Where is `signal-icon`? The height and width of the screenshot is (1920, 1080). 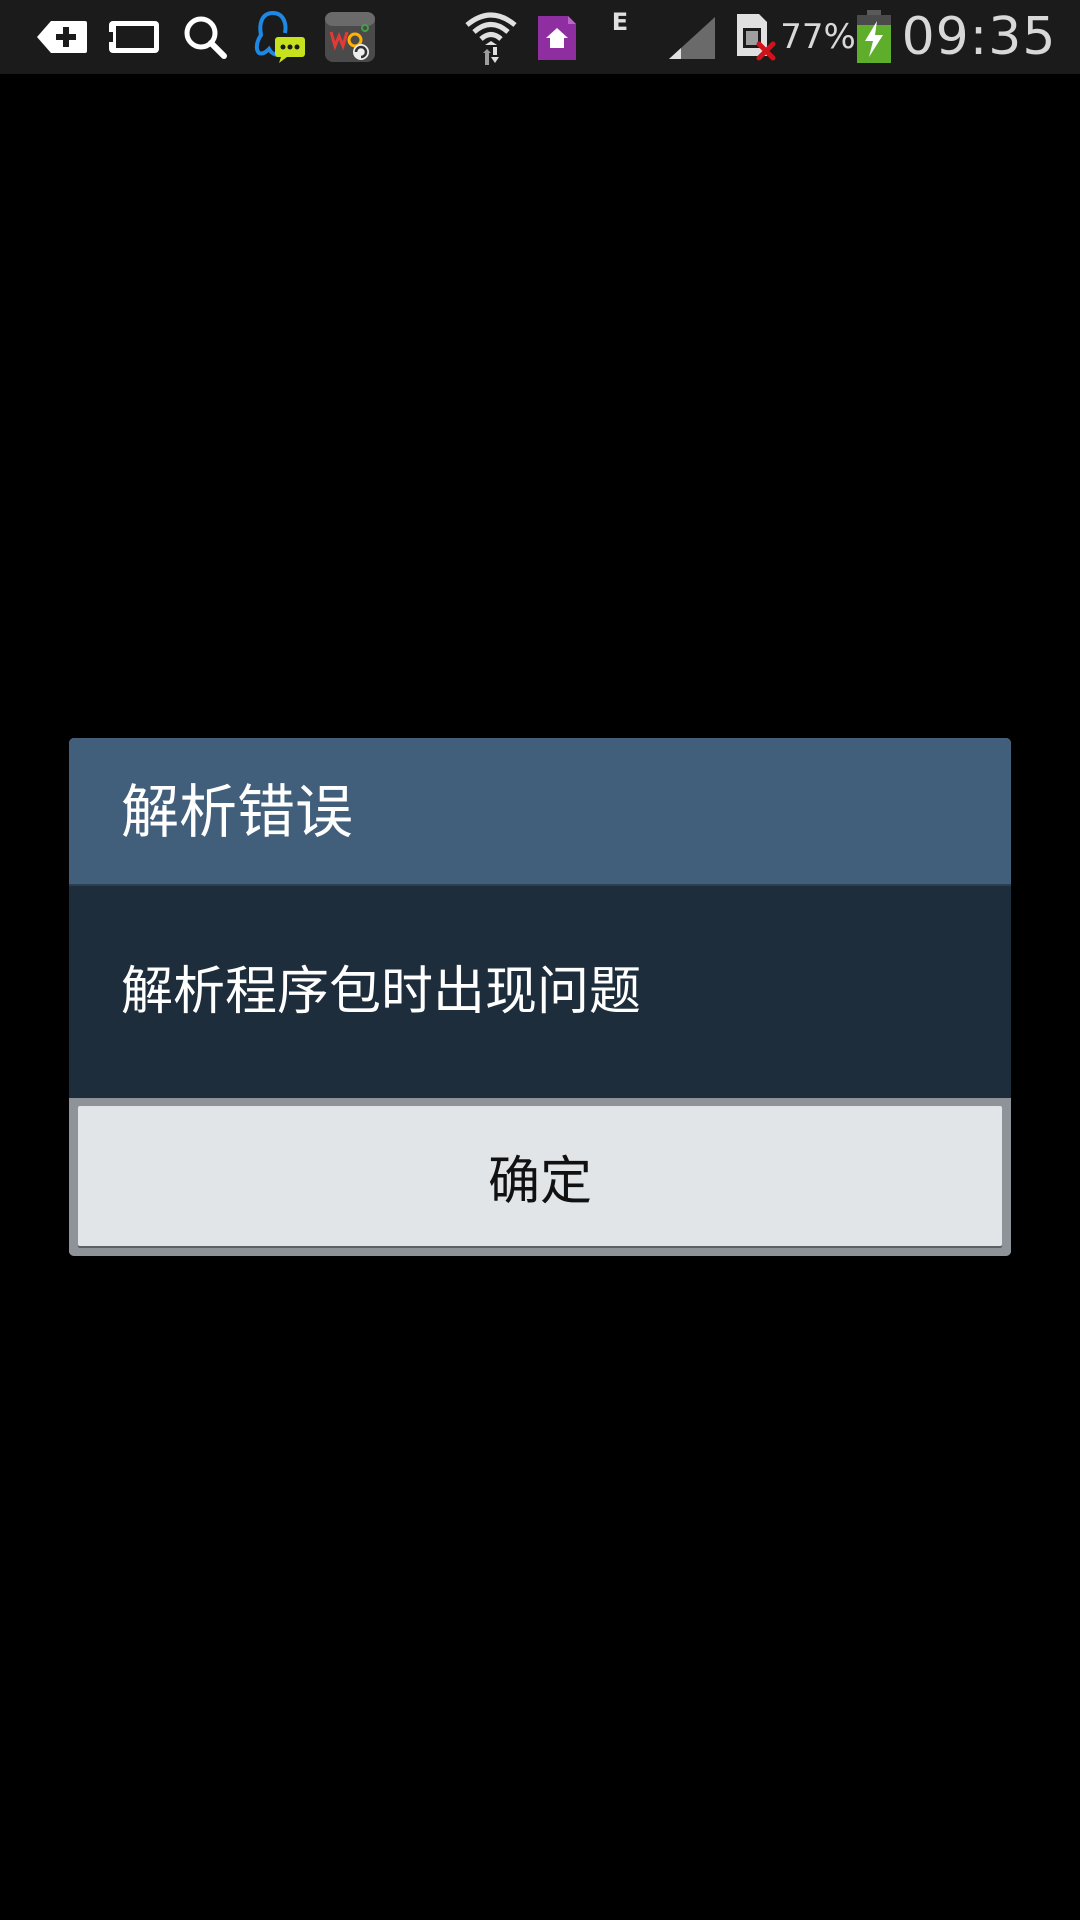
signal-icon is located at coordinates (692, 37).